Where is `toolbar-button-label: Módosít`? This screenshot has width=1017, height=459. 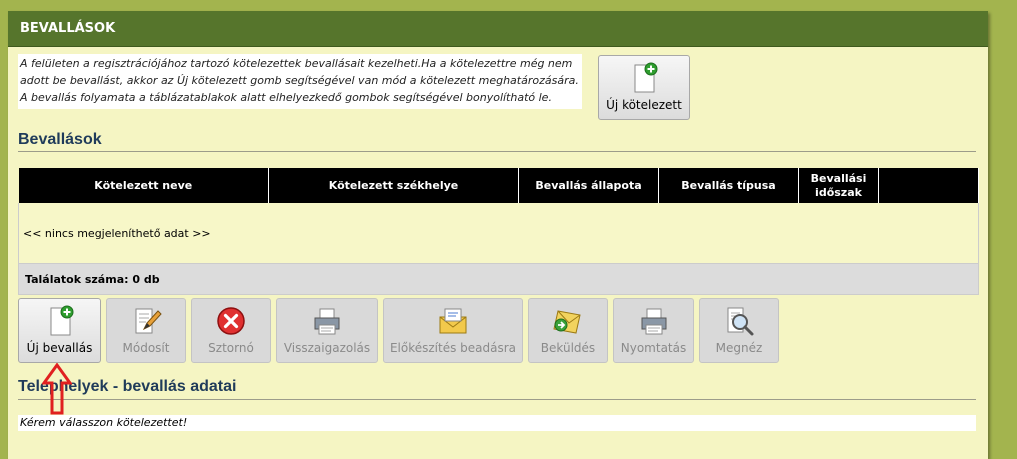
toolbar-button-label: Módosít is located at coordinates (146, 348).